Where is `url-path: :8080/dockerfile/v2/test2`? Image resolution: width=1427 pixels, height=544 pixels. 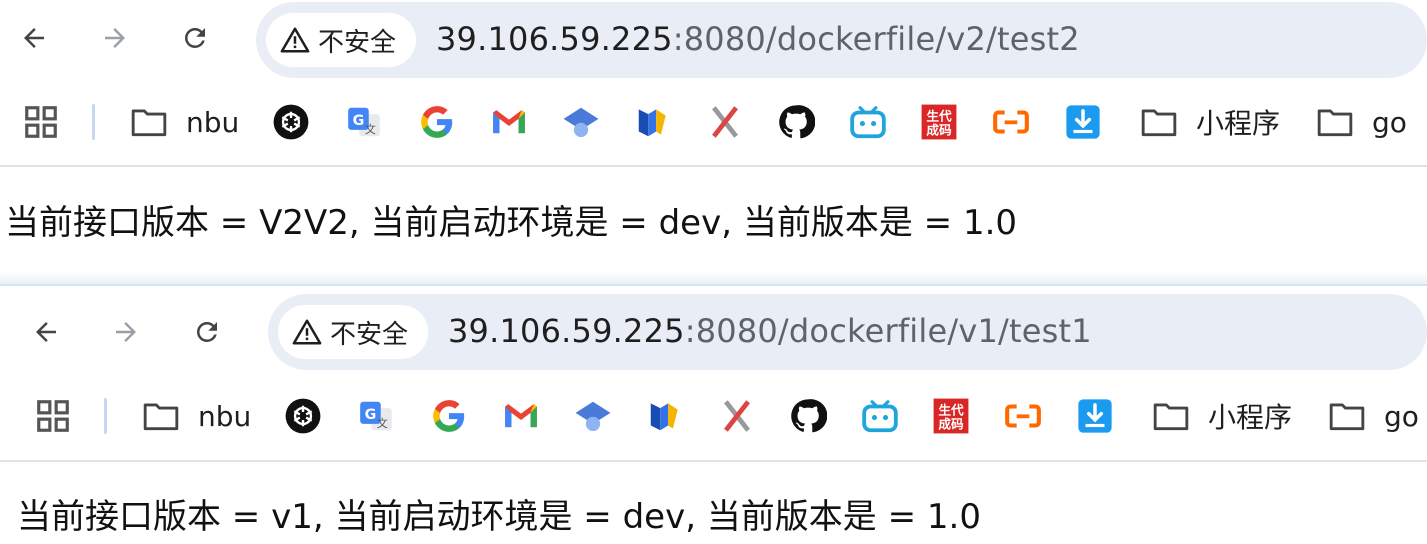 url-path: :8080/dockerfile/v2/test2 is located at coordinates (876, 39).